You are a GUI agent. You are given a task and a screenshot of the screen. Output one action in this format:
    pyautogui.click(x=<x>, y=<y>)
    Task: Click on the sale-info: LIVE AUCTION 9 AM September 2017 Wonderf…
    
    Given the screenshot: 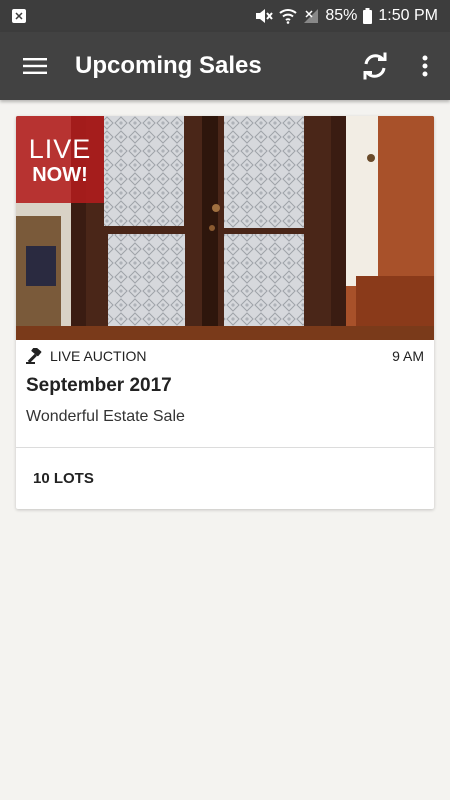 What is the action you would take?
    pyautogui.click(x=225, y=393)
    